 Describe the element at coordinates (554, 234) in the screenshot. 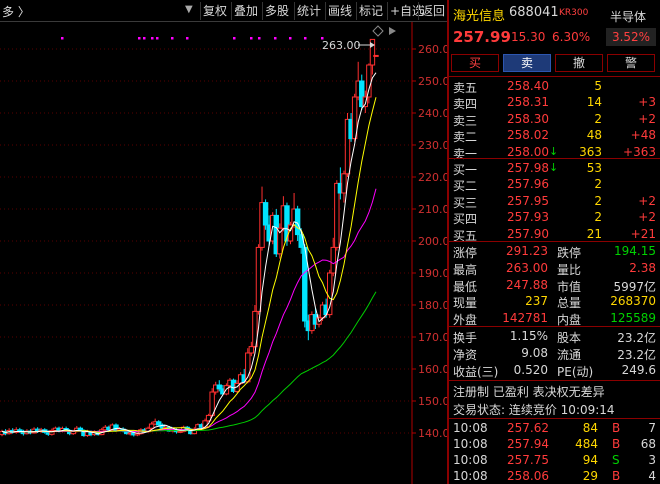

I see `bid-row: 买五 257.90 21 +21` at that location.